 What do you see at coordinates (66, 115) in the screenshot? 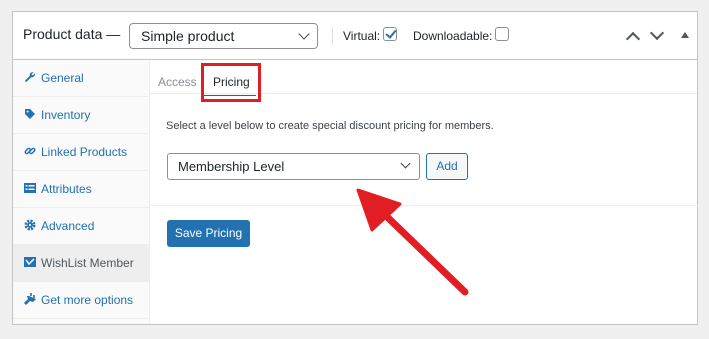
I see `sidebar-item-label: Inventory` at bounding box center [66, 115].